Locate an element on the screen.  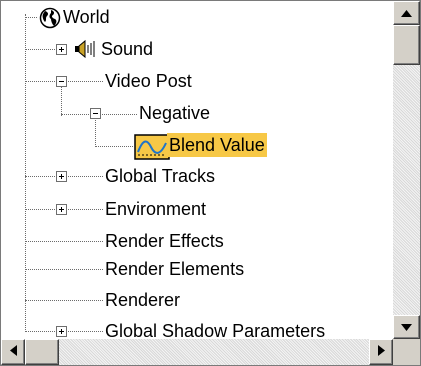
vertical-scroll-thumb is located at coordinates (406, 45).